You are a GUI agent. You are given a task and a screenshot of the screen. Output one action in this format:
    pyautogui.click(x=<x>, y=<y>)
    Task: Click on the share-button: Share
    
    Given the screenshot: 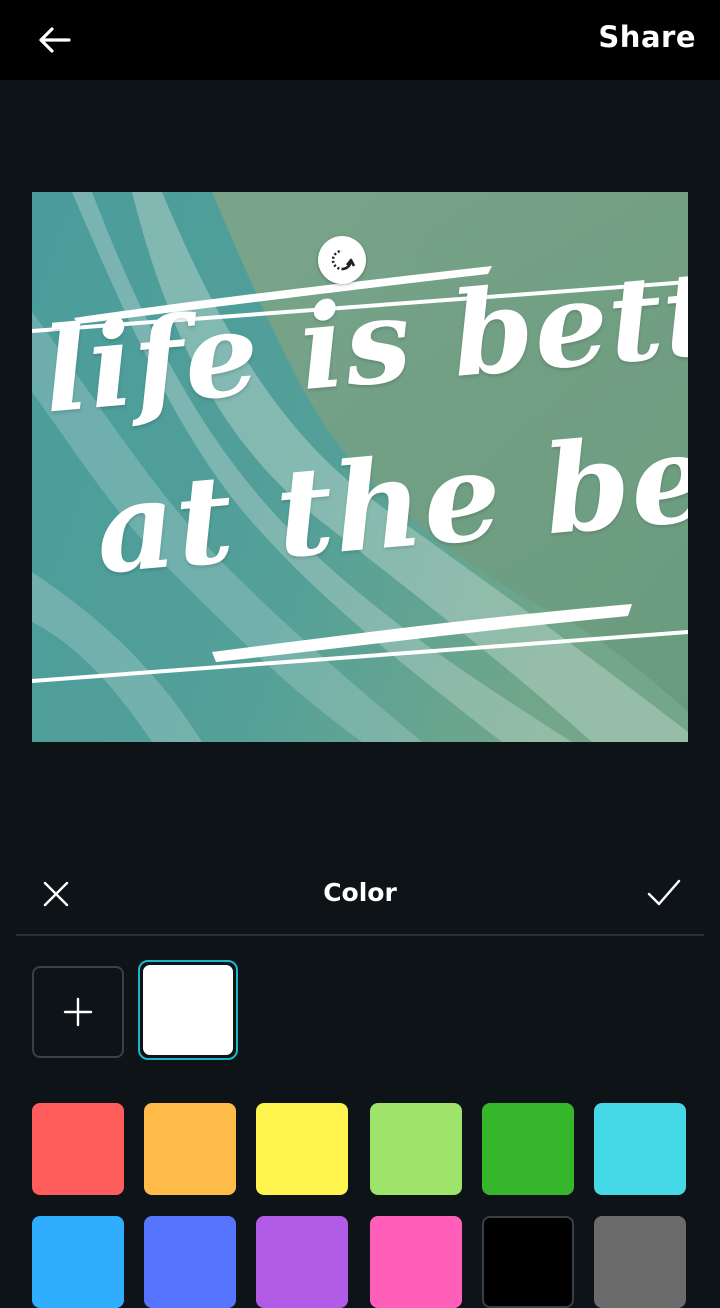 What is the action you would take?
    pyautogui.click(x=647, y=37)
    